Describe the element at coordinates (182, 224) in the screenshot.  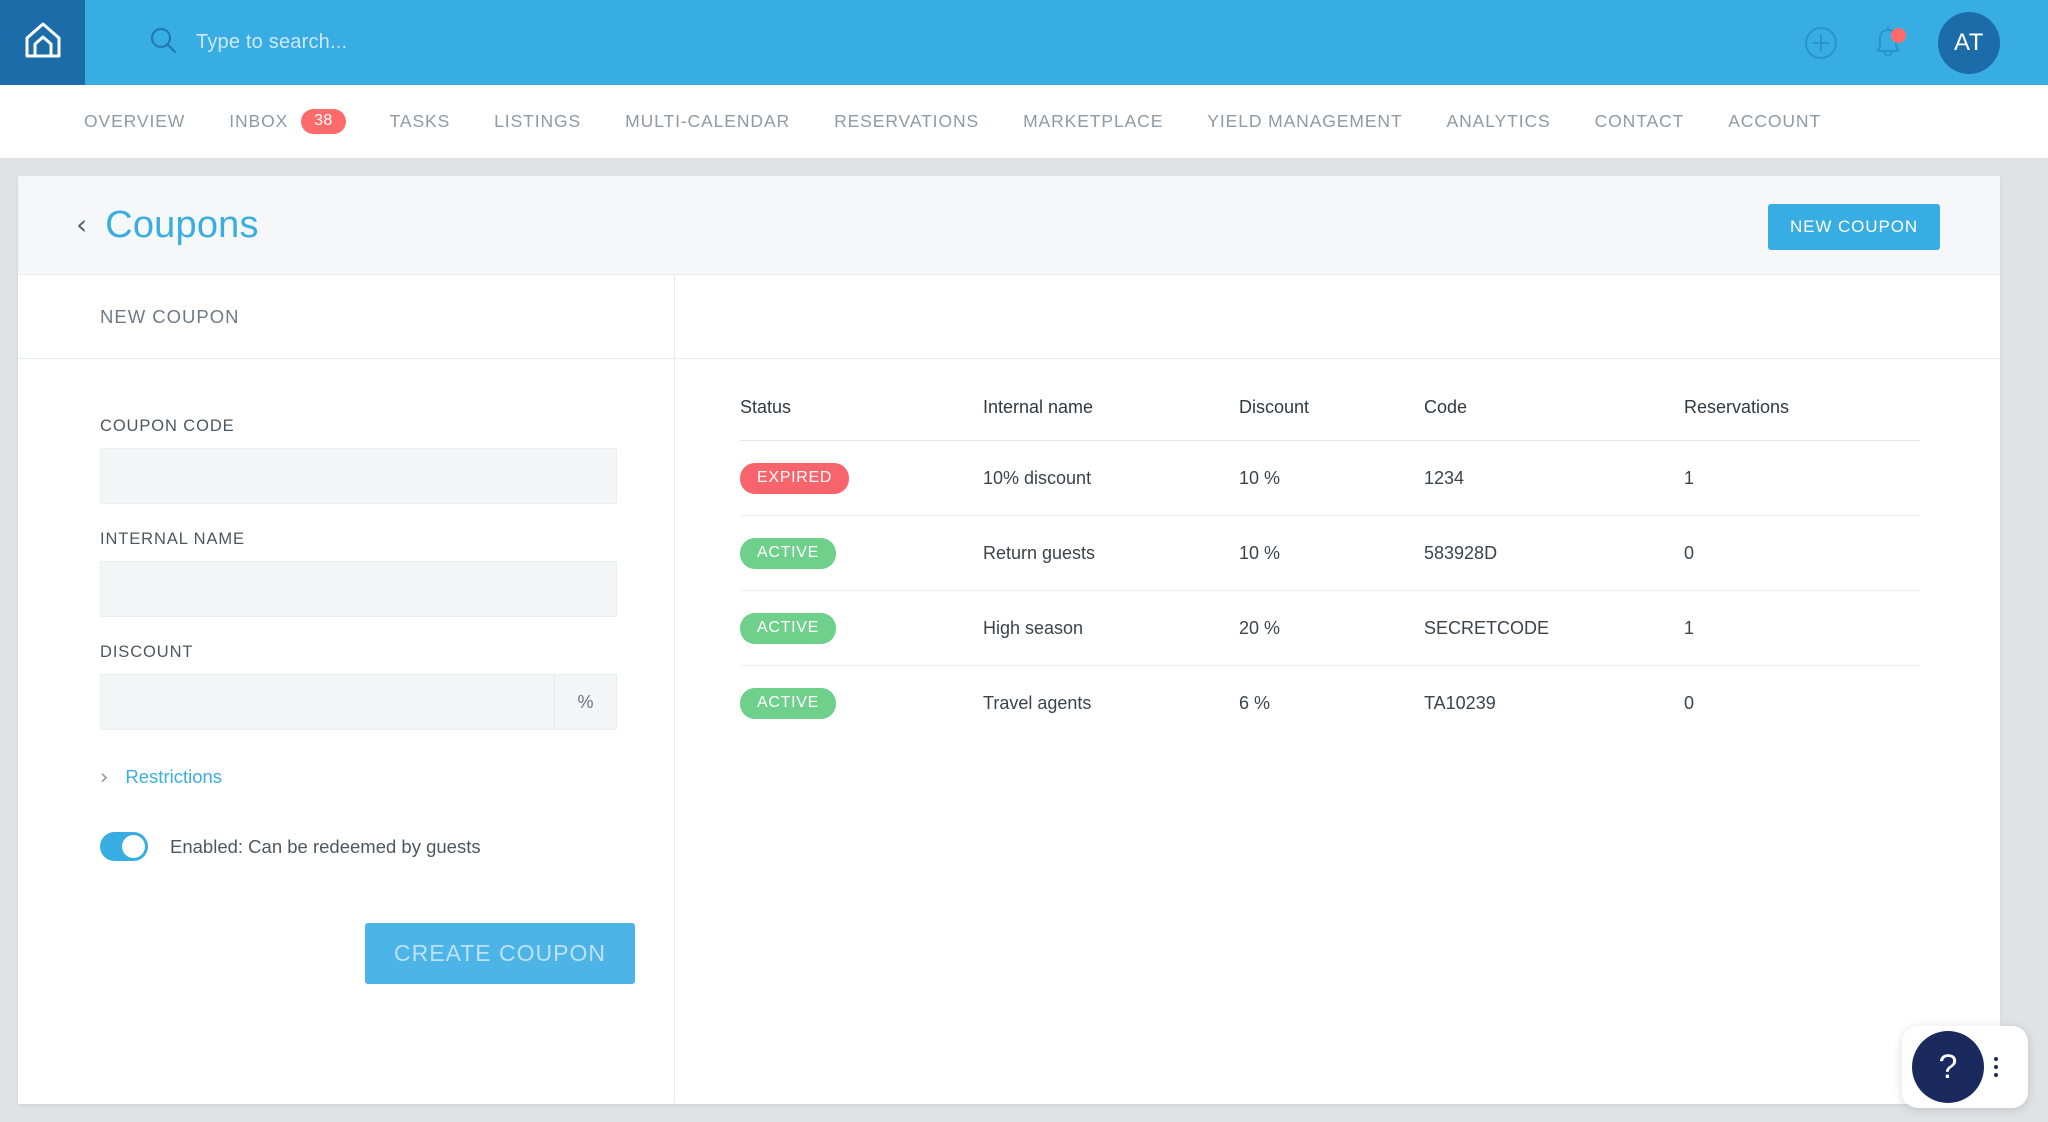
I see `page-title: Coupons` at that location.